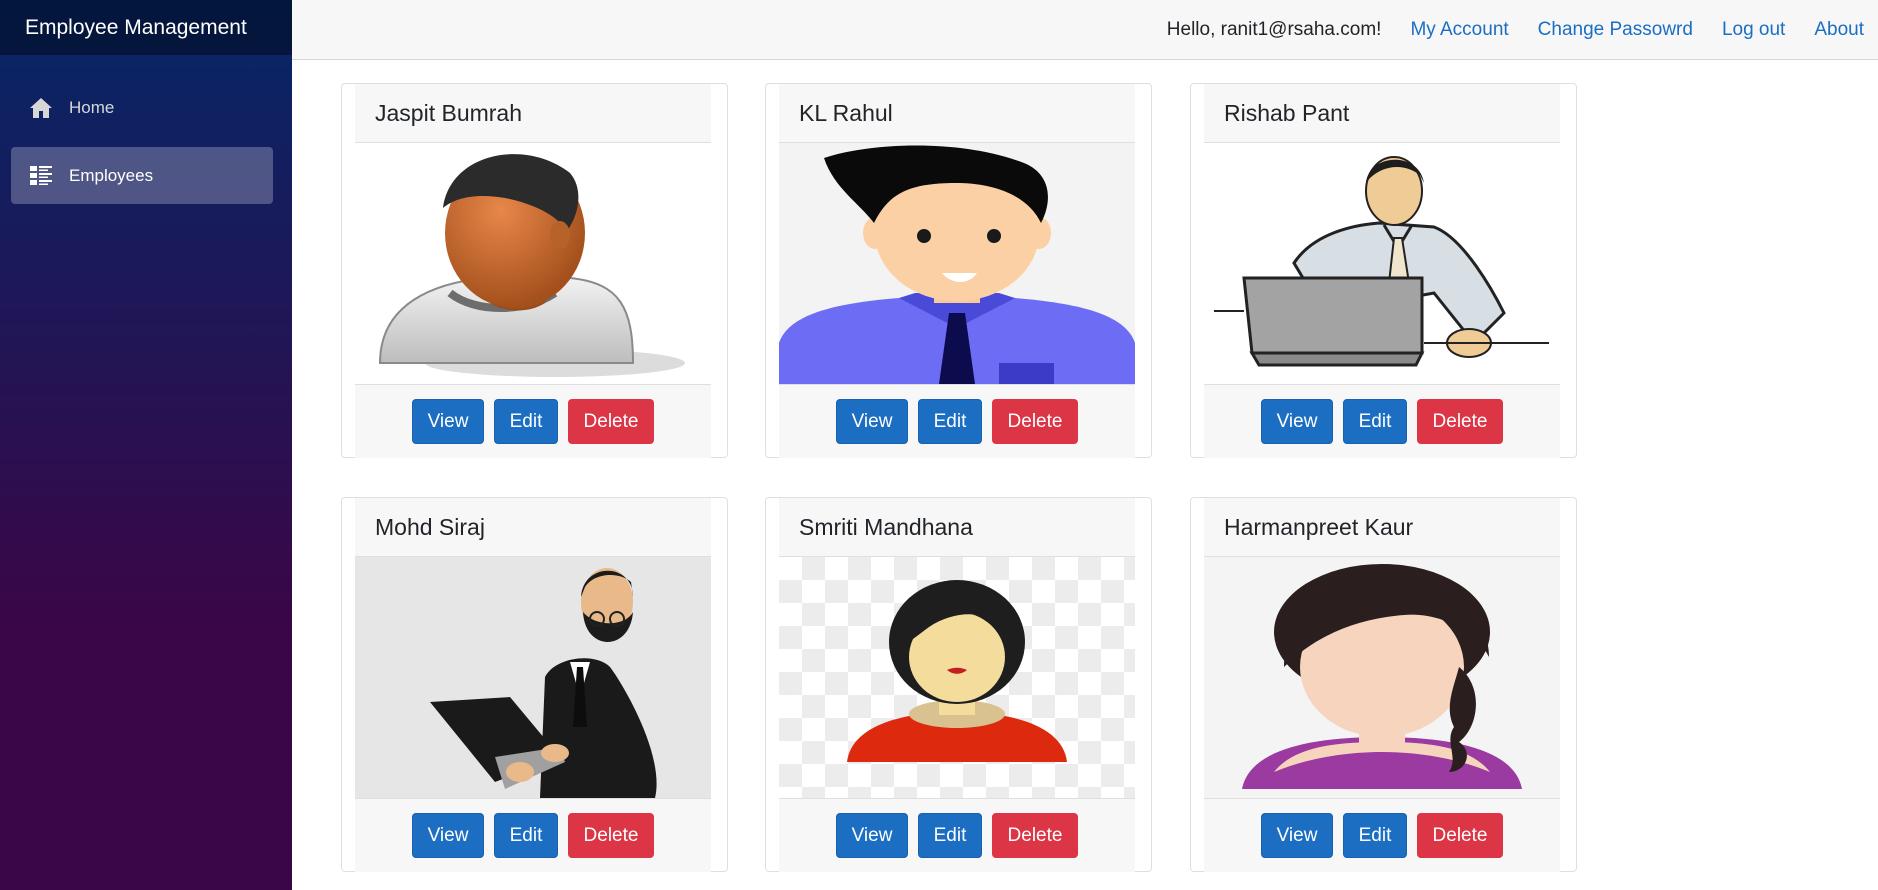  I want to click on employee-card: Jaspit Bumrah View Edit Delete, so click(534, 270).